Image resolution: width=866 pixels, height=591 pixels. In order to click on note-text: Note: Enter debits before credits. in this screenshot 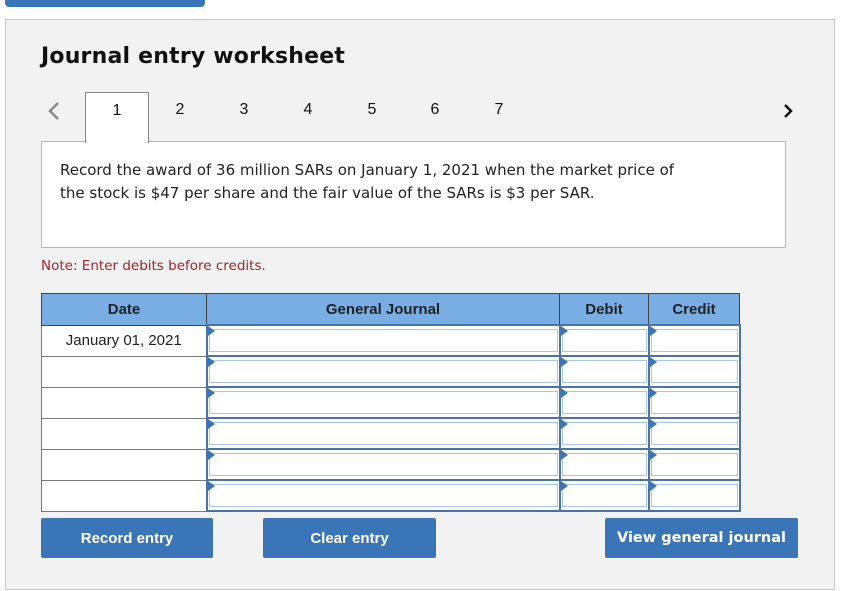, I will do `click(153, 266)`.